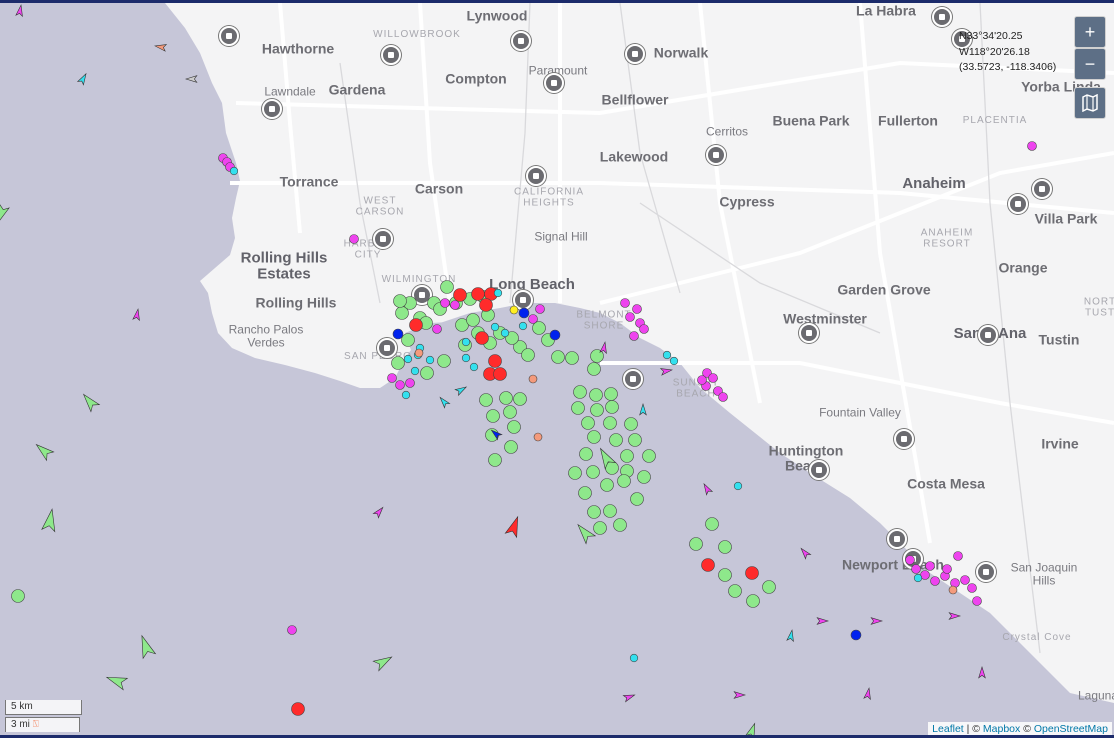 The image size is (1114, 738). What do you see at coordinates (513, 527) in the screenshot?
I see `moving-vessel-tanker` at bounding box center [513, 527].